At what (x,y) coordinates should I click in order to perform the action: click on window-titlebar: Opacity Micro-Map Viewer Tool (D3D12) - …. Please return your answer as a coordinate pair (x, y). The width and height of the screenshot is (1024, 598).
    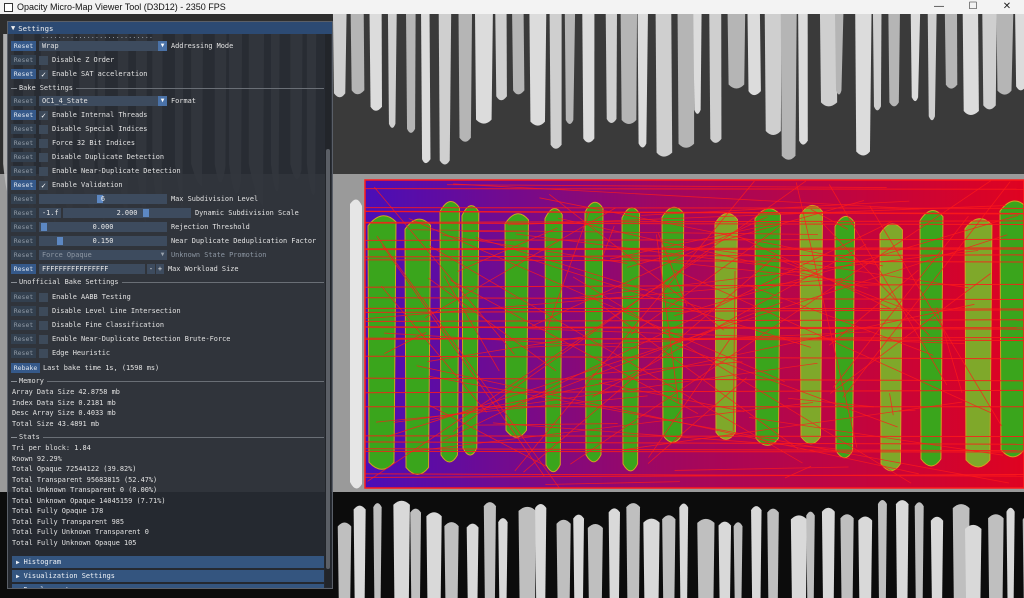
    Looking at the image, I should click on (512, 7).